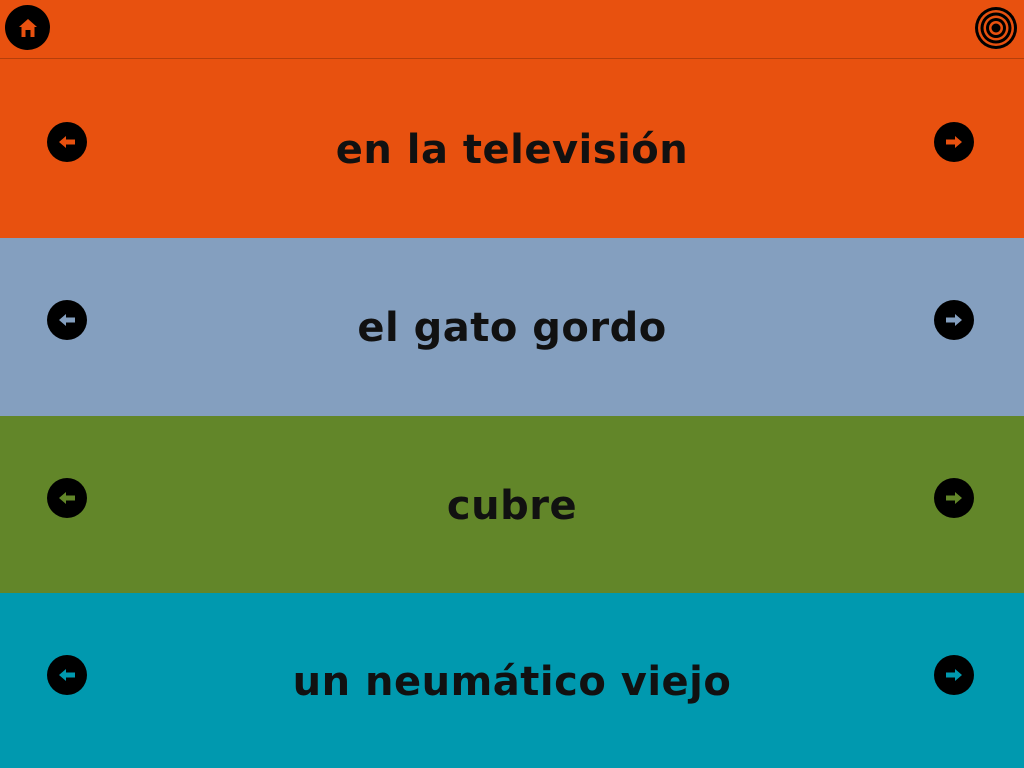 The height and width of the screenshot is (768, 1024). I want to click on top-bar, so click(512, 29).